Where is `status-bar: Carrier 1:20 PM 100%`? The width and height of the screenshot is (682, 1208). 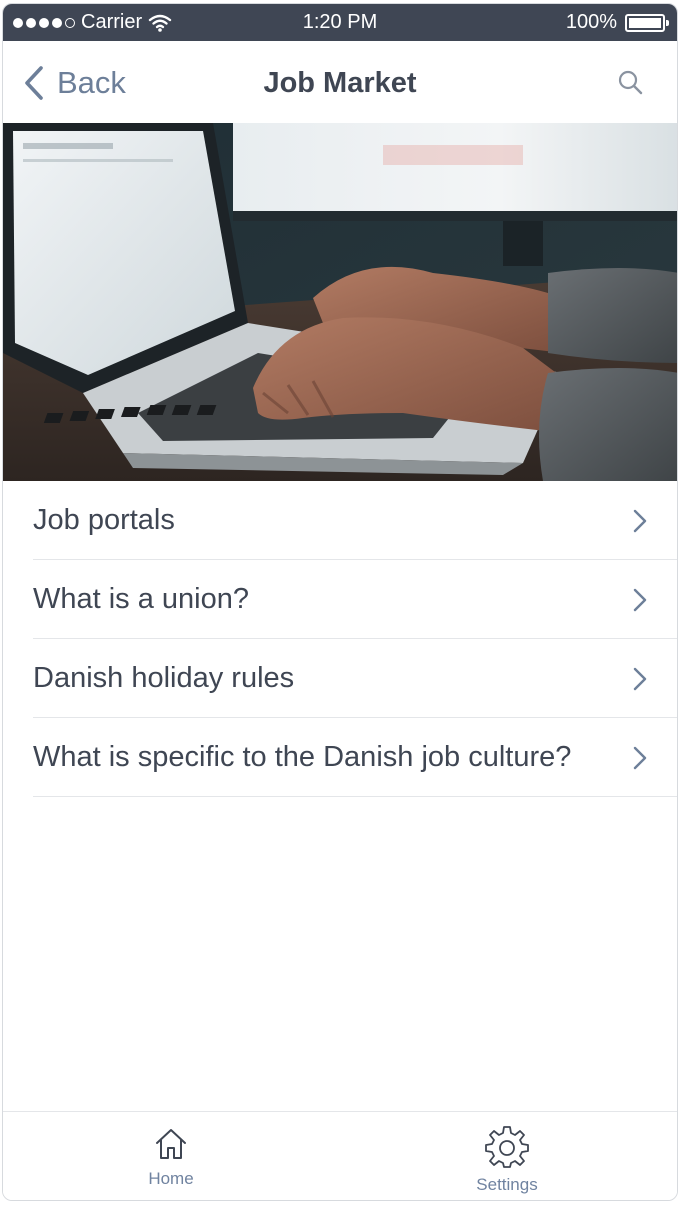 status-bar: Carrier 1:20 PM 100% is located at coordinates (340, 22).